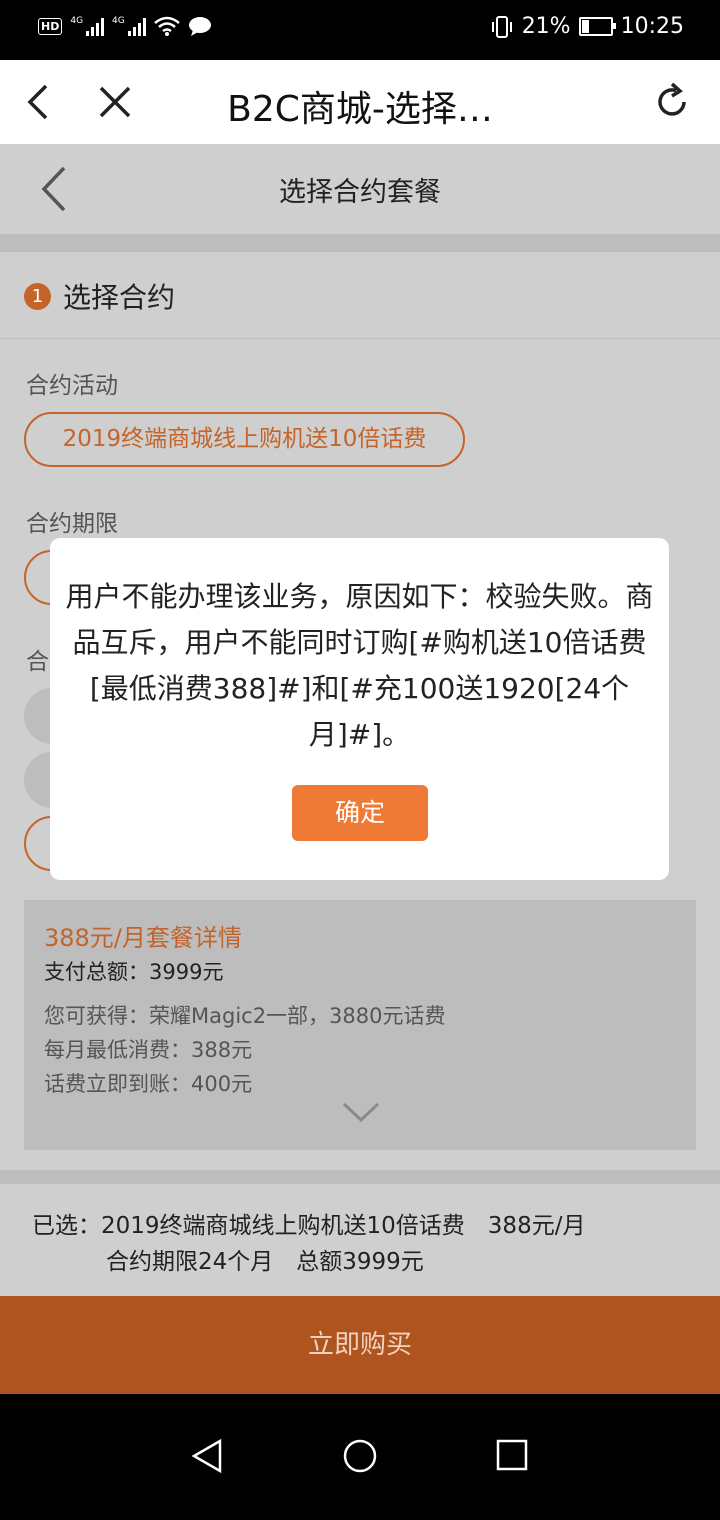 This screenshot has height=1520, width=720. Describe the element at coordinates (361, 1112) in the screenshot. I see `chevron-down-icon` at that location.